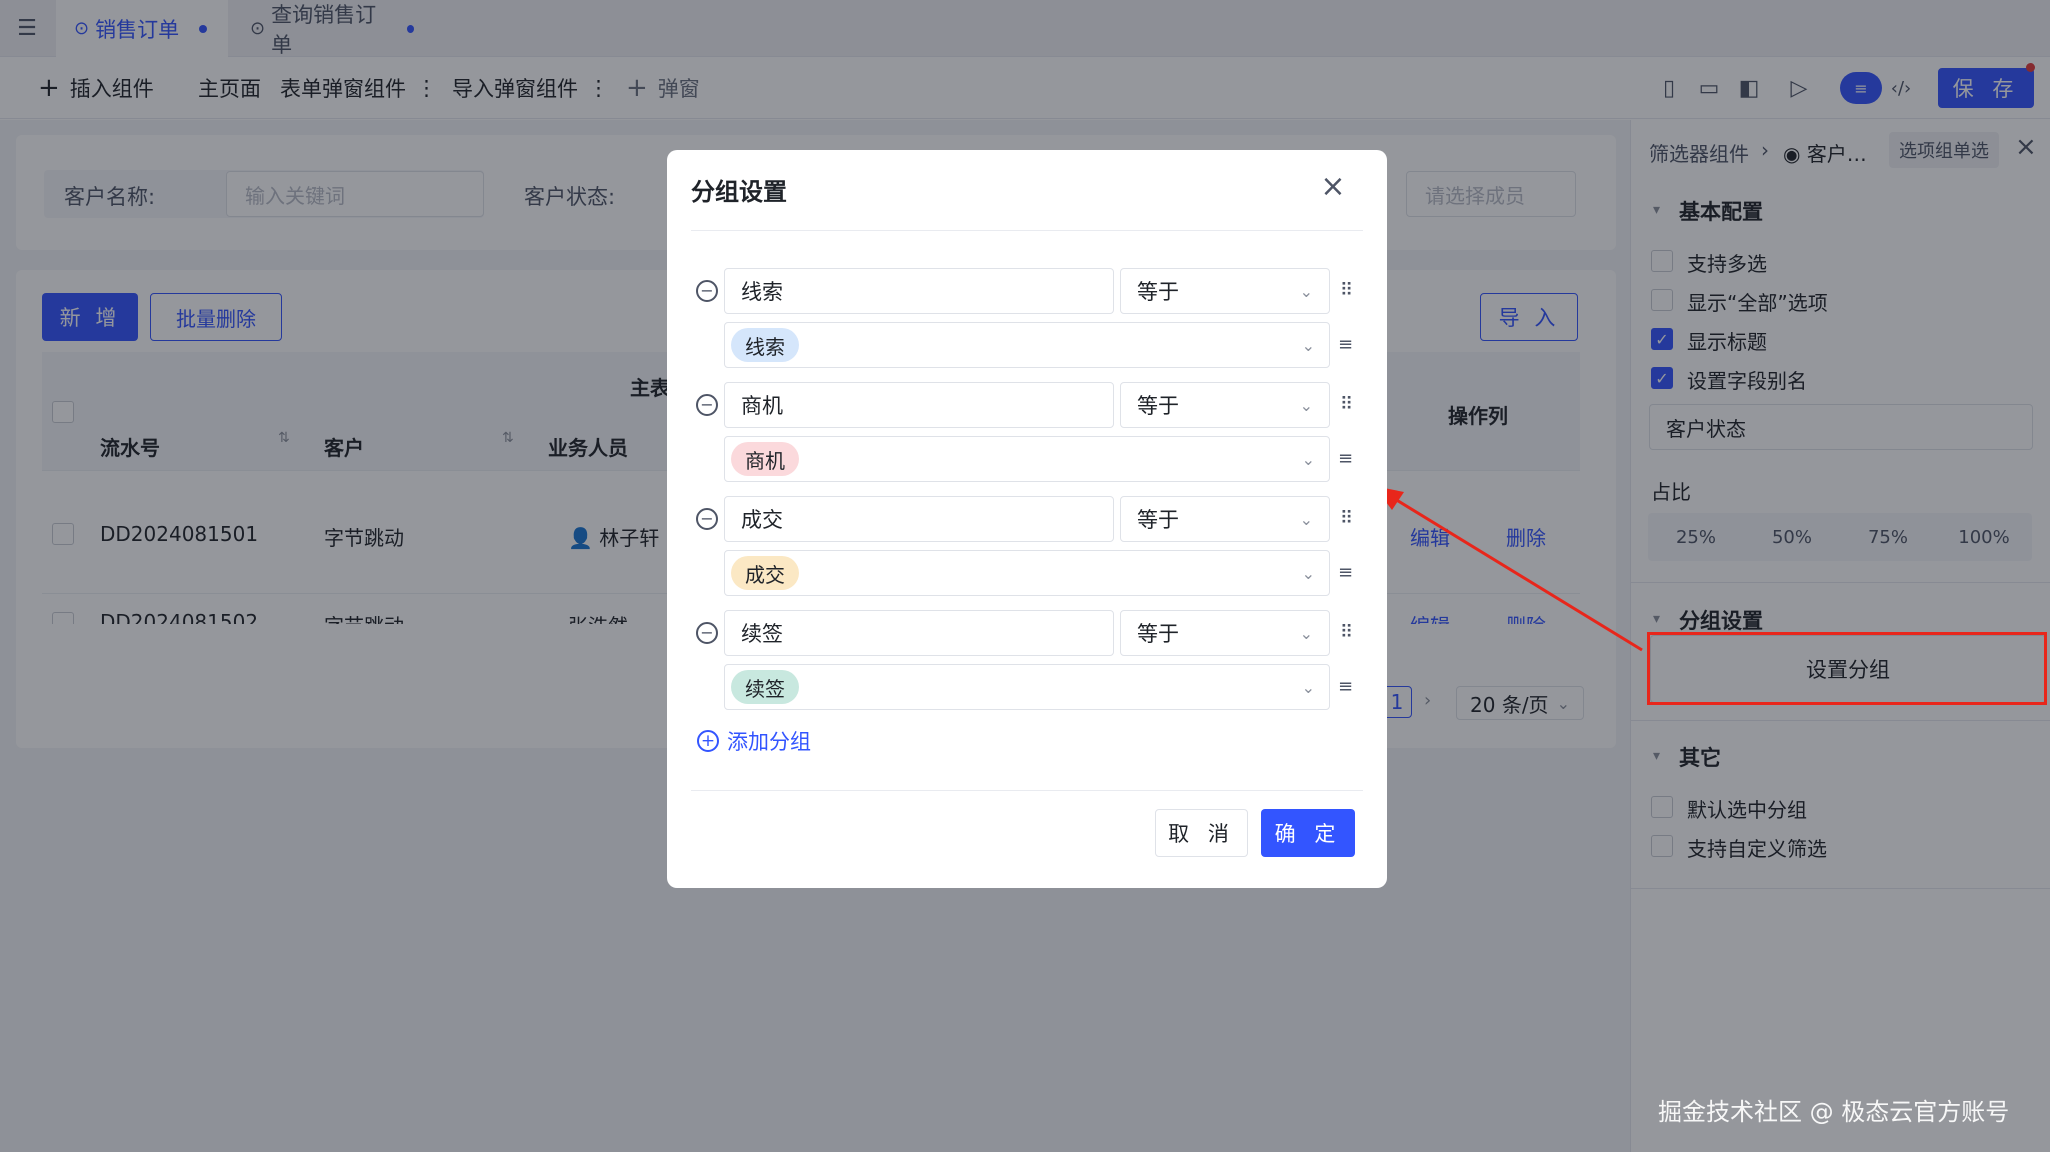 This screenshot has height=1152, width=2050. What do you see at coordinates (765, 345) in the screenshot?
I see `value-tag: 线索` at bounding box center [765, 345].